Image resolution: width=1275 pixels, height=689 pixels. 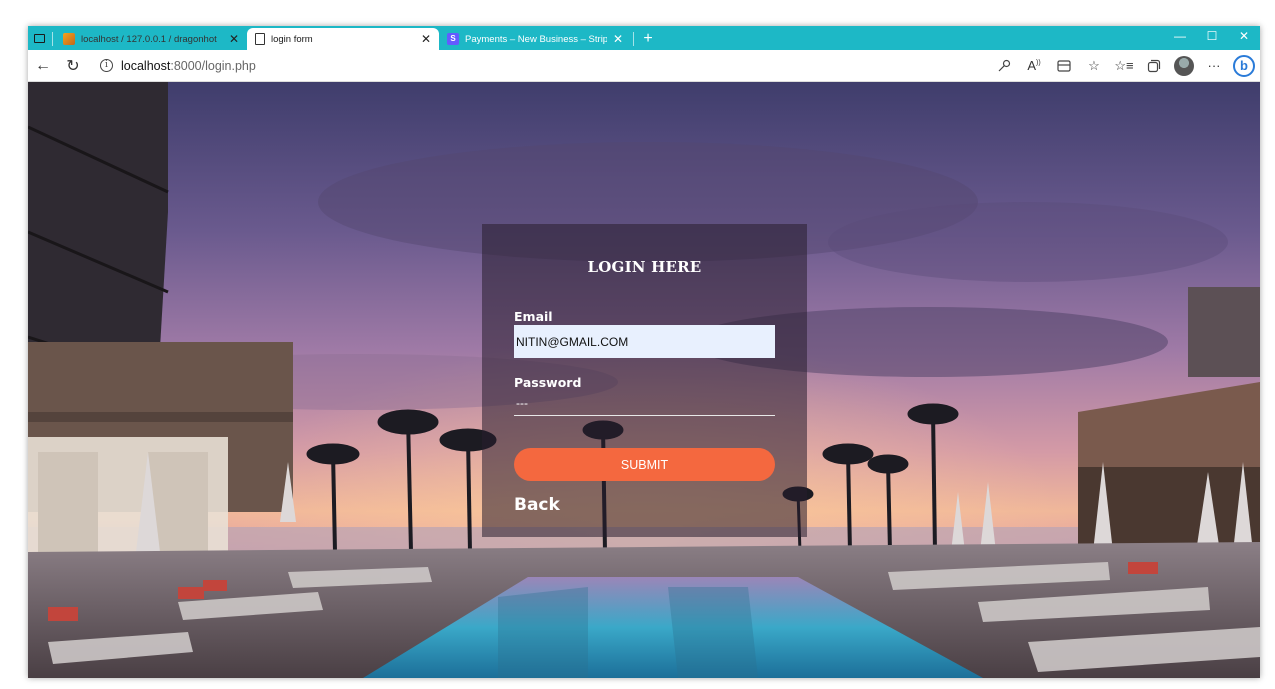 What do you see at coordinates (106, 65) in the screenshot?
I see `info-icon: i` at bounding box center [106, 65].